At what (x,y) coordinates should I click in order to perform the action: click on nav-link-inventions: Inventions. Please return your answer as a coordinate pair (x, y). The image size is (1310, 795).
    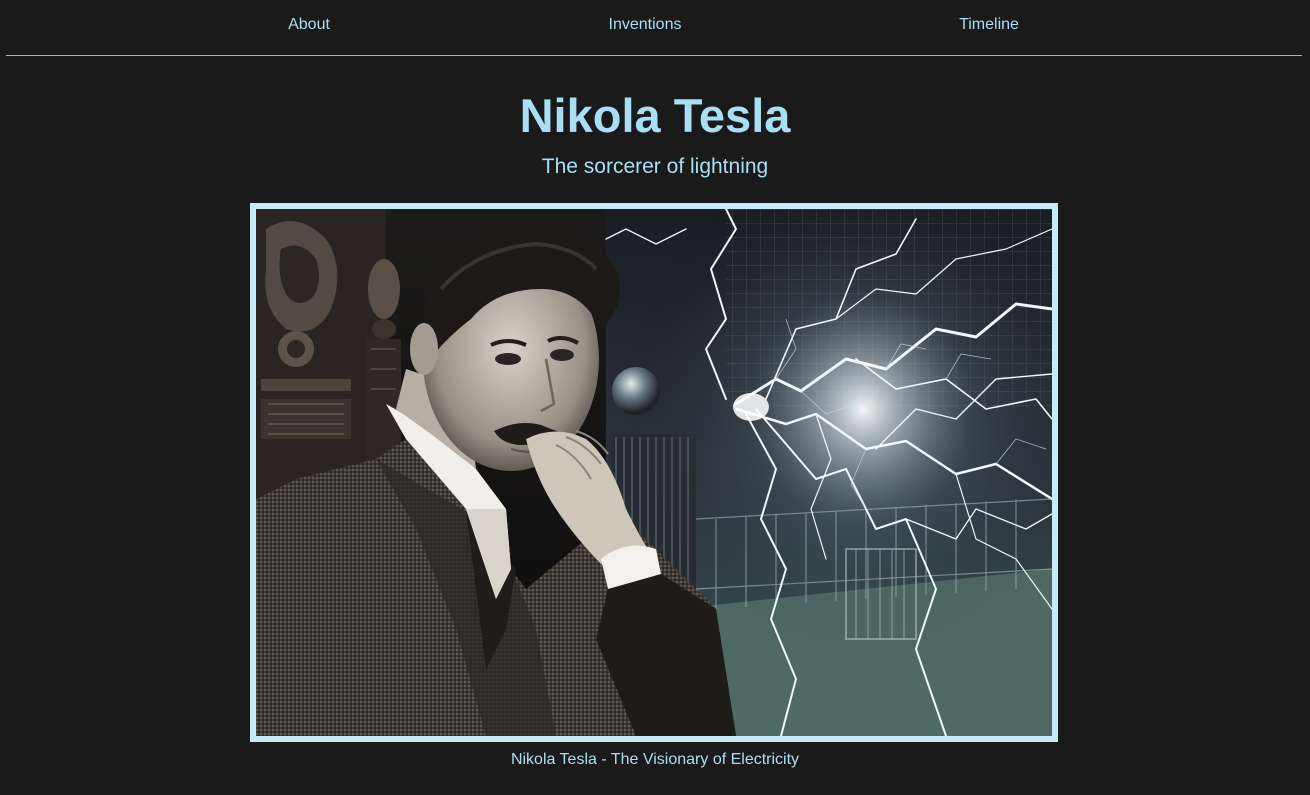
    Looking at the image, I should click on (645, 25).